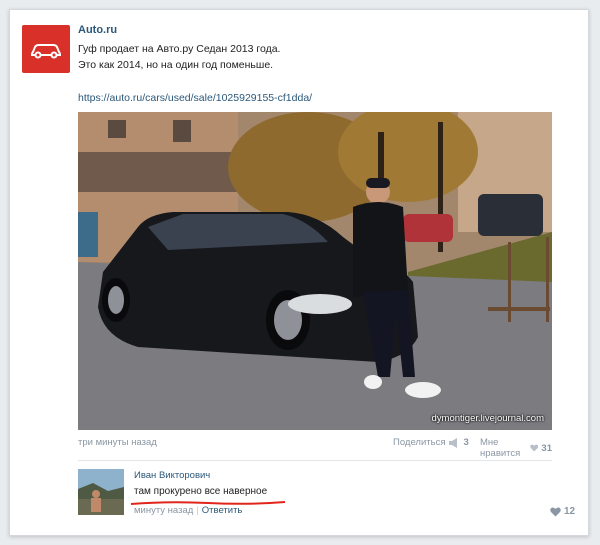 The image size is (600, 545). Describe the element at coordinates (46, 51) in the screenshot. I see `car-logo-icon` at that location.